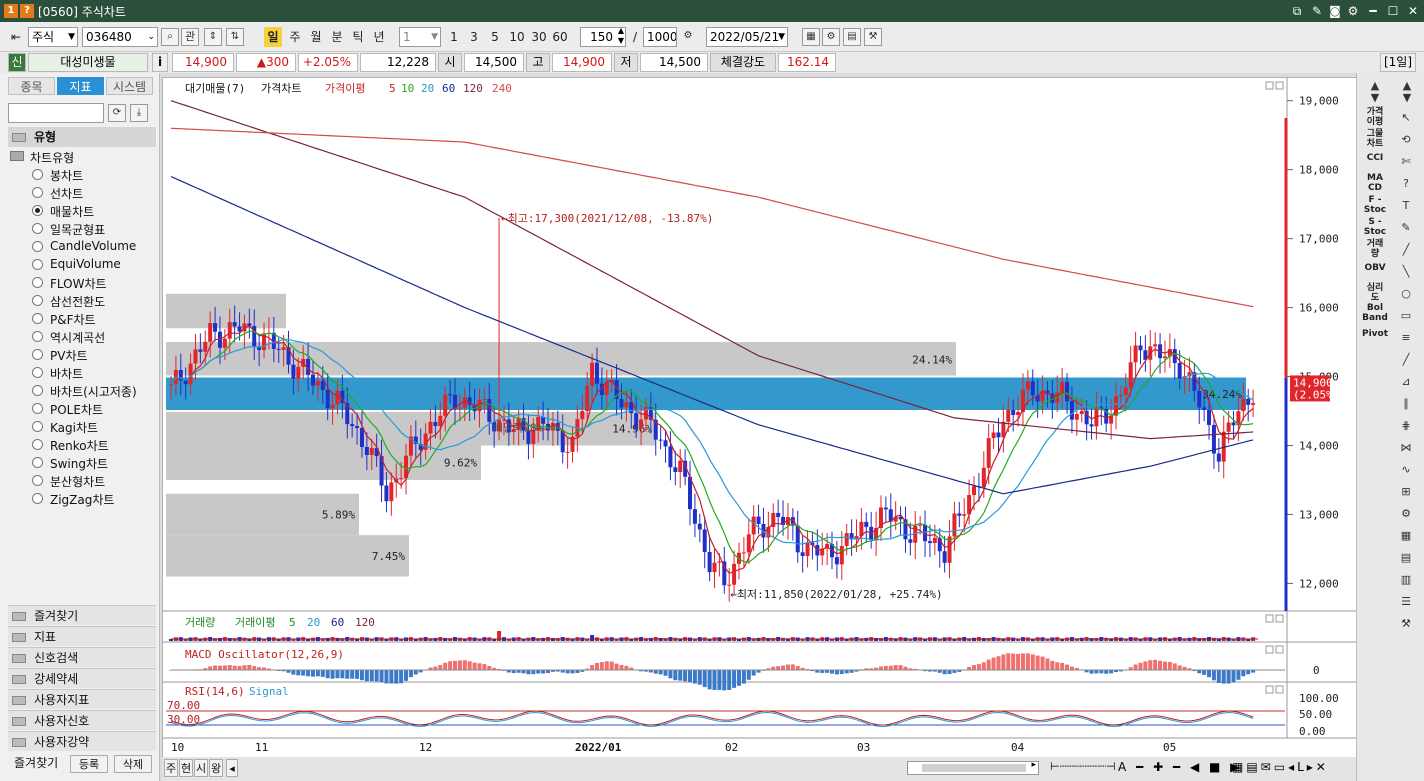  Describe the element at coordinates (171, 768) in the screenshot. I see `tab-week: 주` at that location.